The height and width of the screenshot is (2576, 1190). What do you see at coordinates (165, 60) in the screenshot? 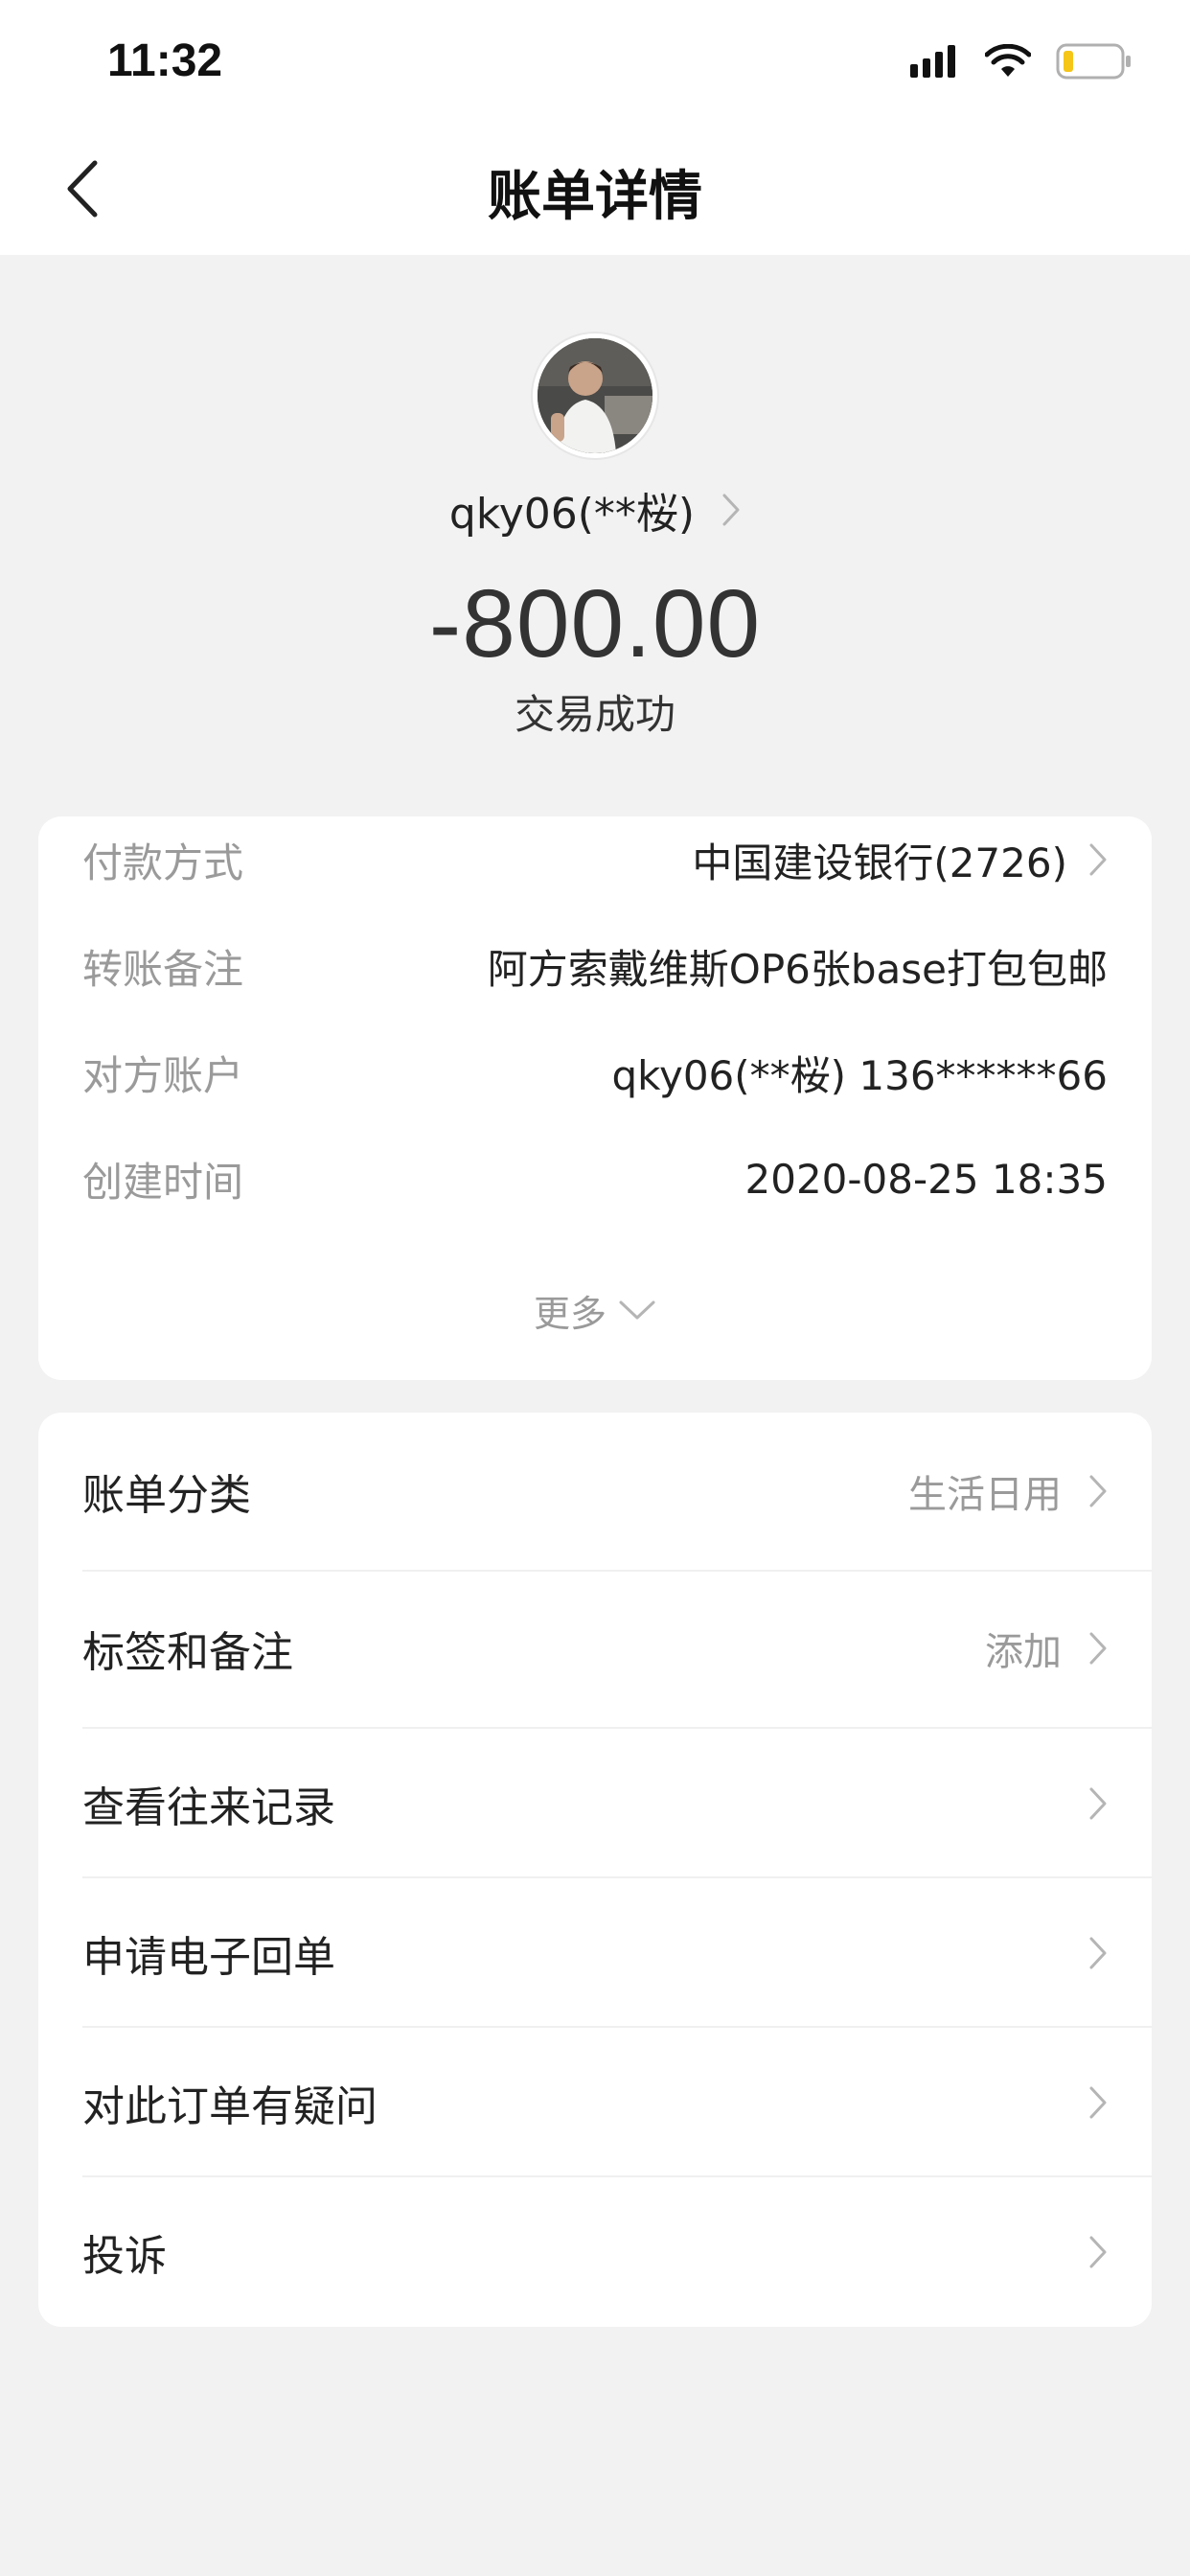
I see `status-time: 11:32` at bounding box center [165, 60].